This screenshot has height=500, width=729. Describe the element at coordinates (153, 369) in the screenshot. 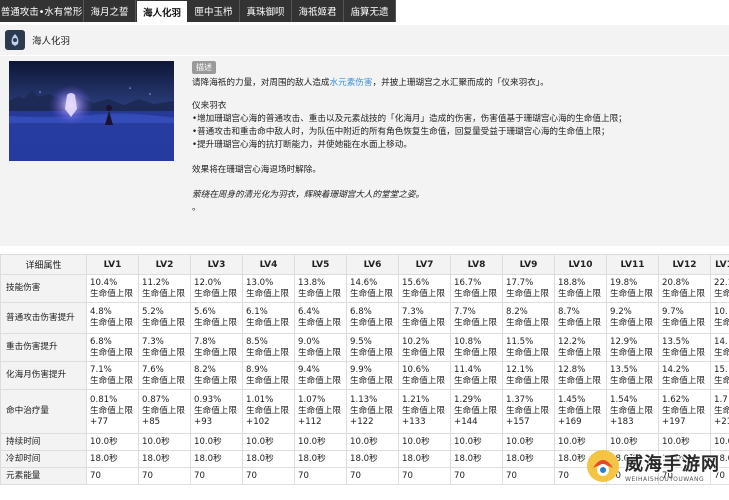

I see `cell-line: 7.6%` at that location.